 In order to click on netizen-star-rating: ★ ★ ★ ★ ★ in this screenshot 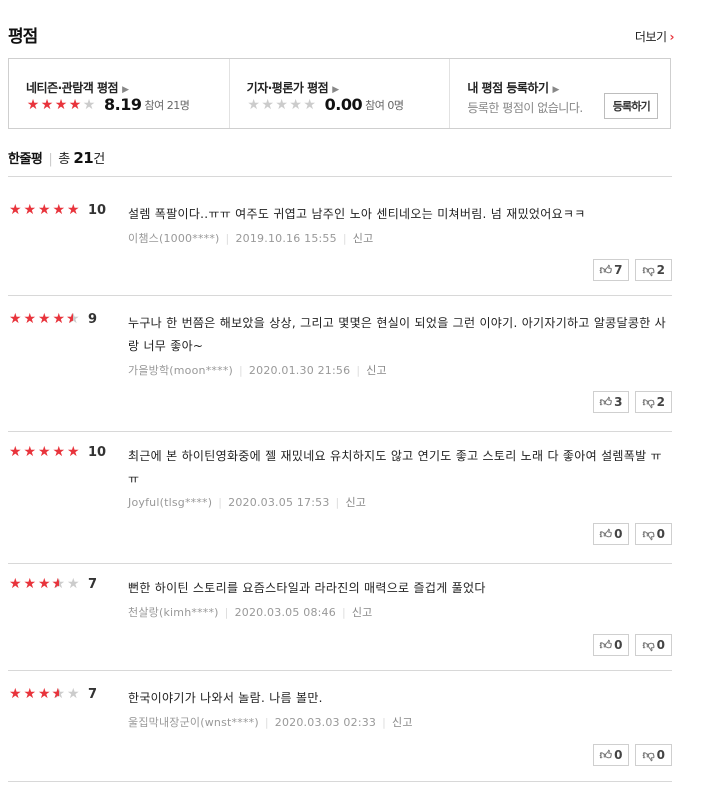, I will do `click(61, 105)`.